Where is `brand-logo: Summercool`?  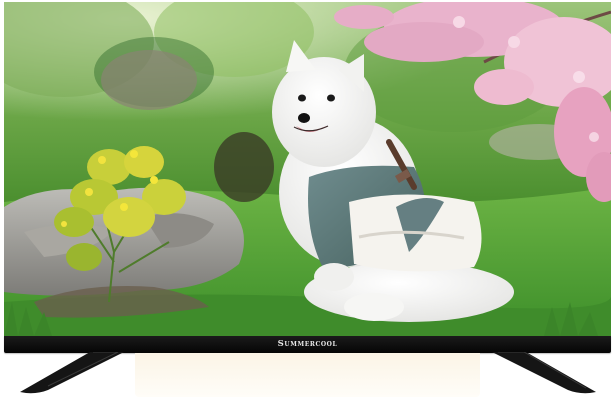
brand-logo: Summercool is located at coordinates (307, 344).